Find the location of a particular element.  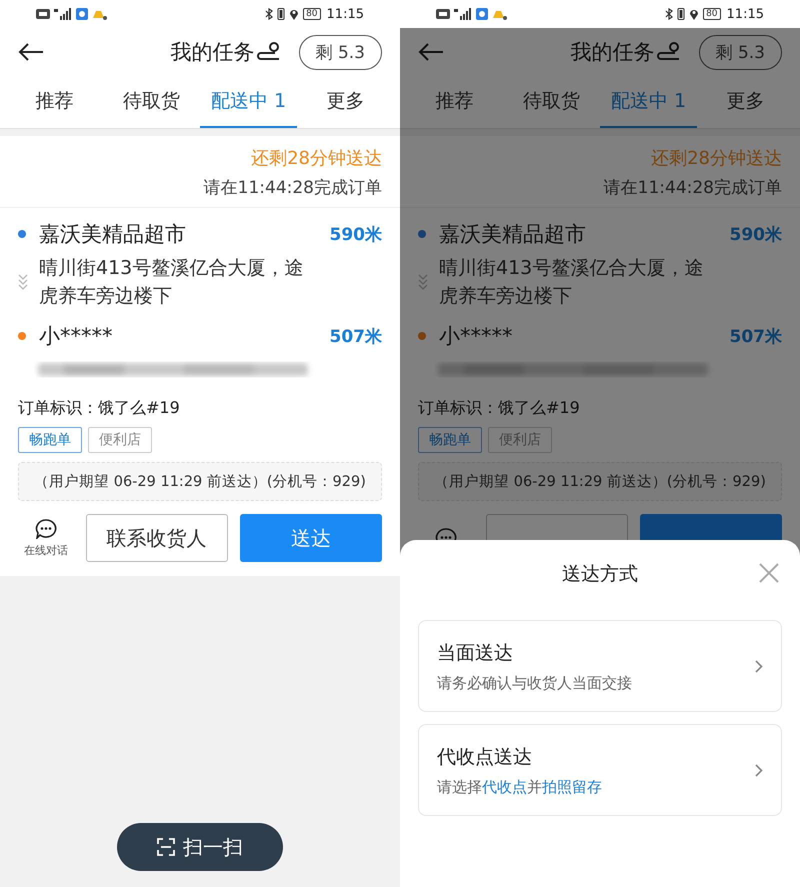

option-description: 请务必确认与收货人当面交接 is located at coordinates (535, 683).